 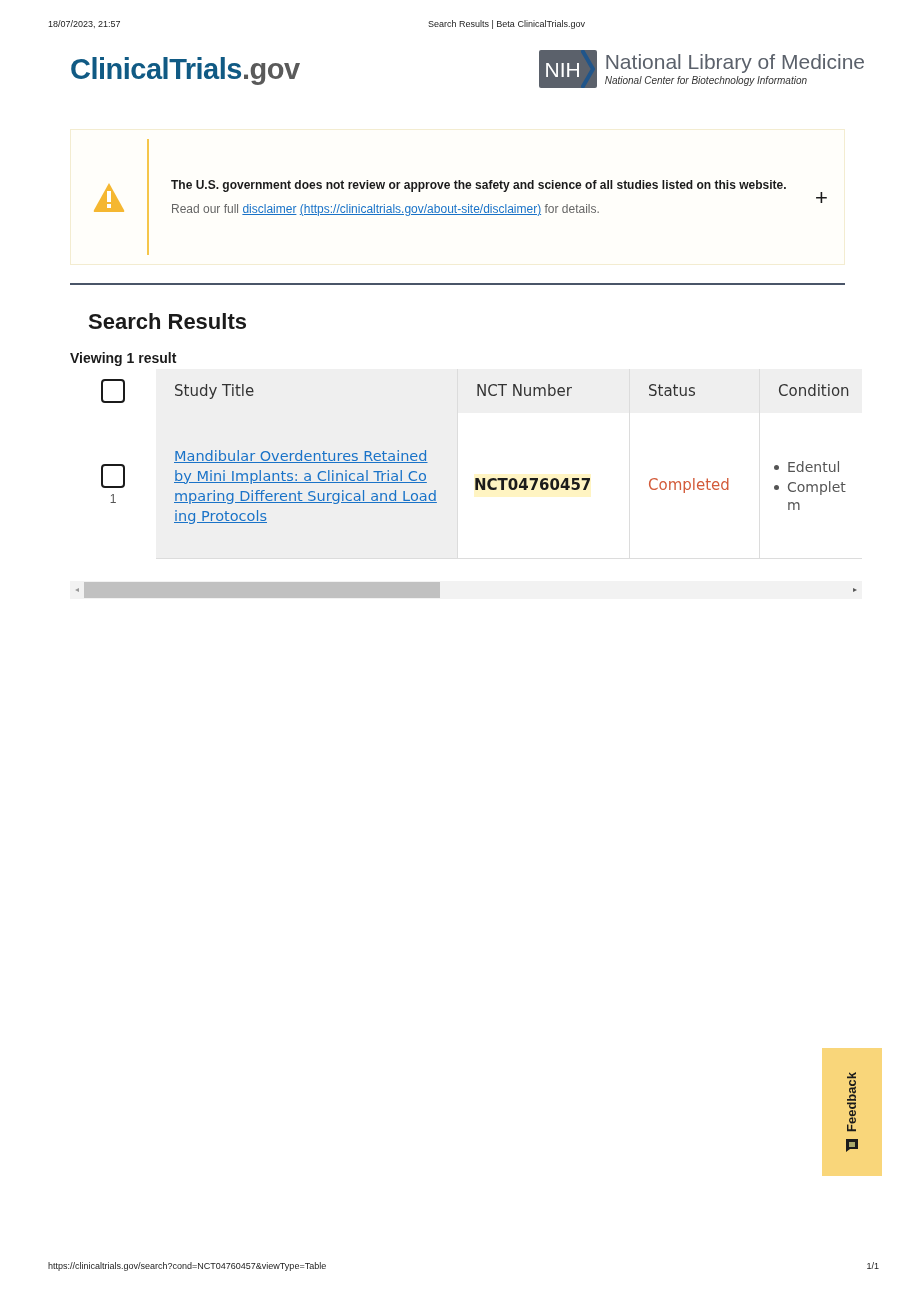 What do you see at coordinates (872, 1266) in the screenshot?
I see `print-page-number: 1/1` at bounding box center [872, 1266].